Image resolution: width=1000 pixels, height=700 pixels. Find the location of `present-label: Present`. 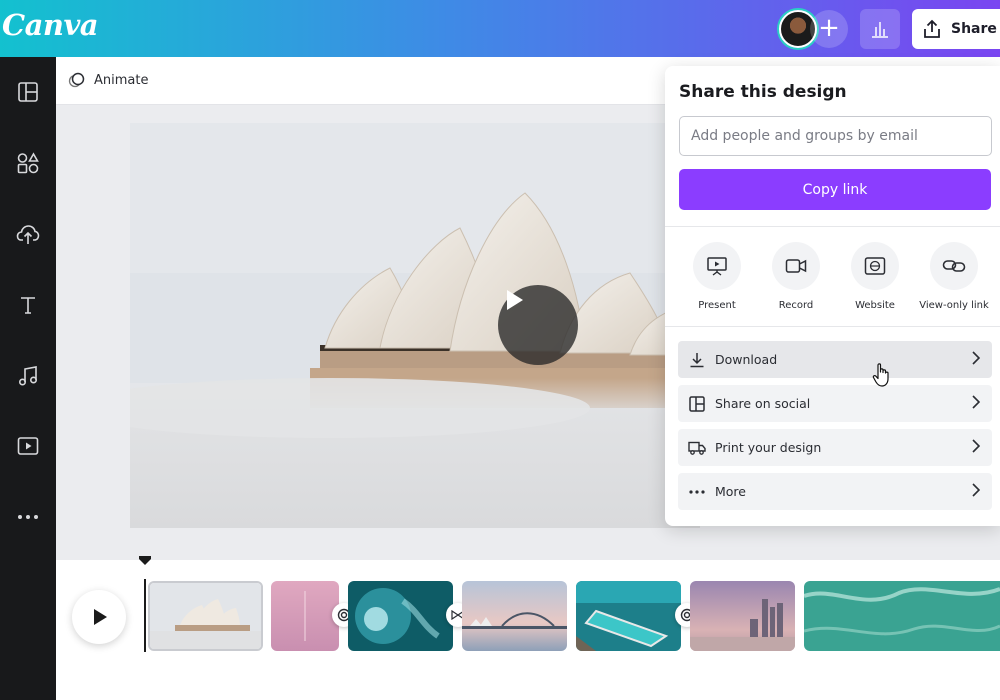

present-label: Present is located at coordinates (717, 305).